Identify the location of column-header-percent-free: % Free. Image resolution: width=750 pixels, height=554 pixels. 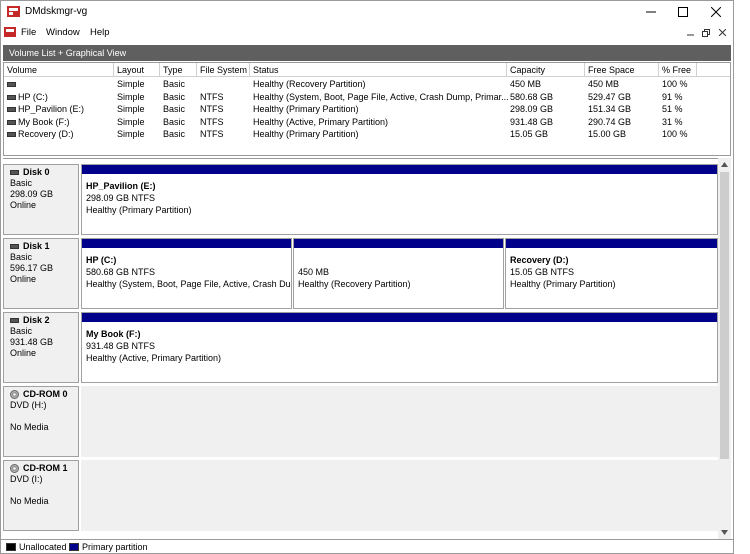
(678, 70).